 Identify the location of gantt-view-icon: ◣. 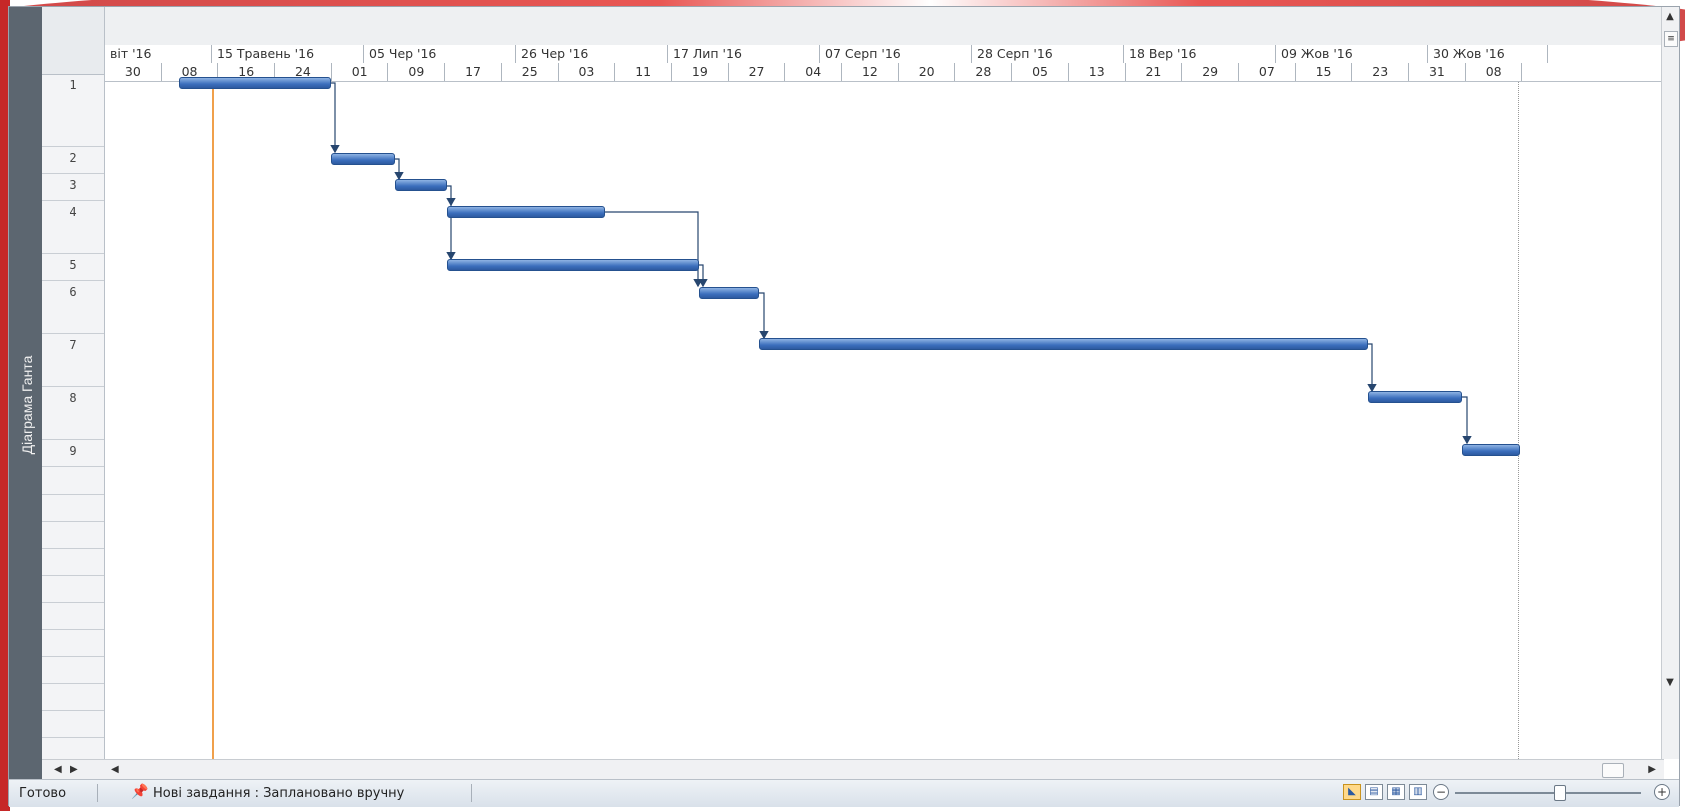
(1352, 792).